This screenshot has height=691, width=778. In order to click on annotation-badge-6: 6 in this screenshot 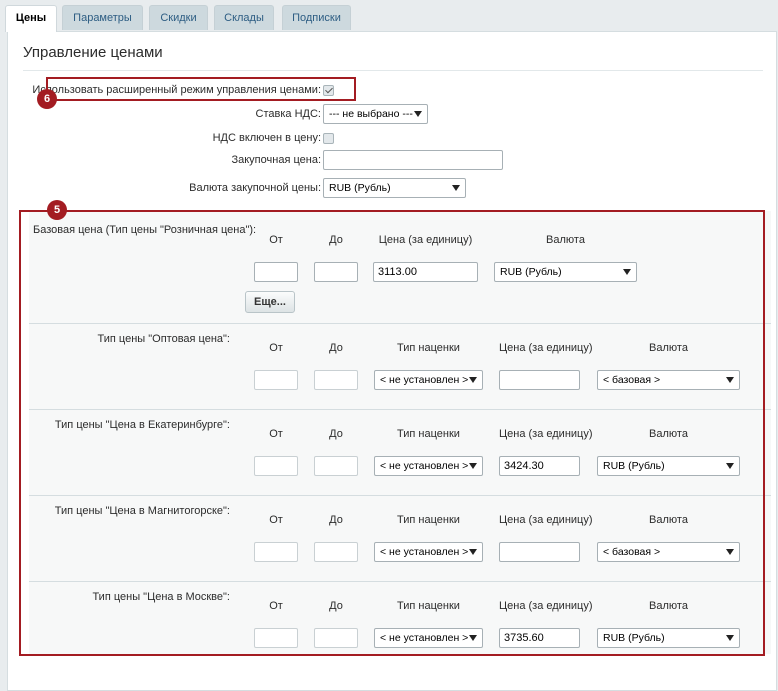, I will do `click(47, 99)`.